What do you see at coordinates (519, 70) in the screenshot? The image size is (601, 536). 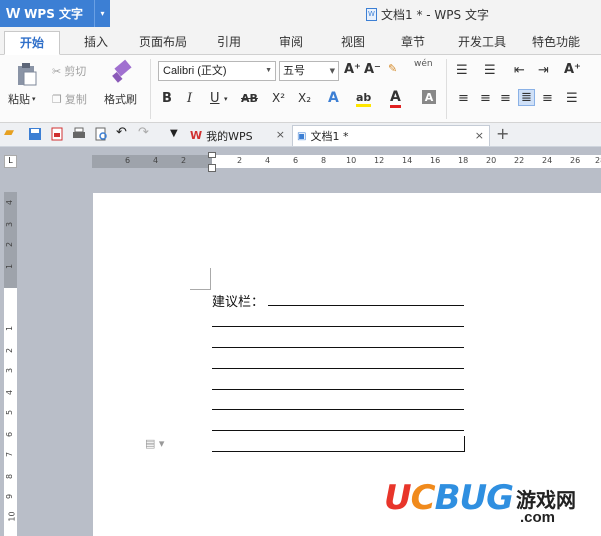 I see `decrease-indent-icon: ⇤` at bounding box center [519, 70].